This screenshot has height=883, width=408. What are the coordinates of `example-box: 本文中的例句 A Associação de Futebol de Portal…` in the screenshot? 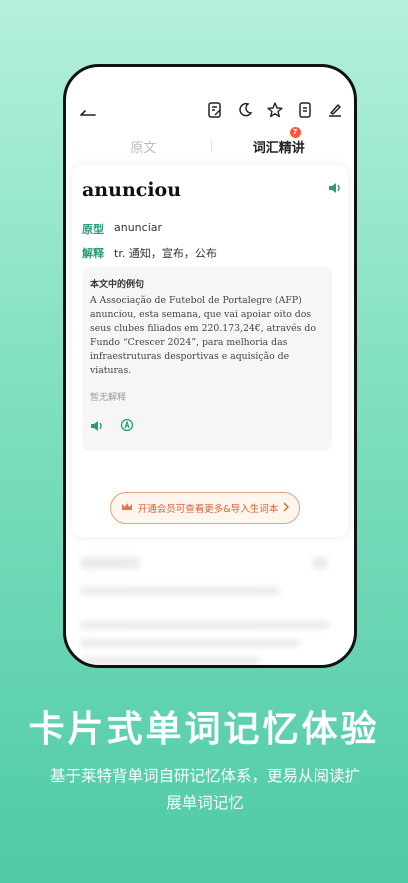 It's located at (207, 359).